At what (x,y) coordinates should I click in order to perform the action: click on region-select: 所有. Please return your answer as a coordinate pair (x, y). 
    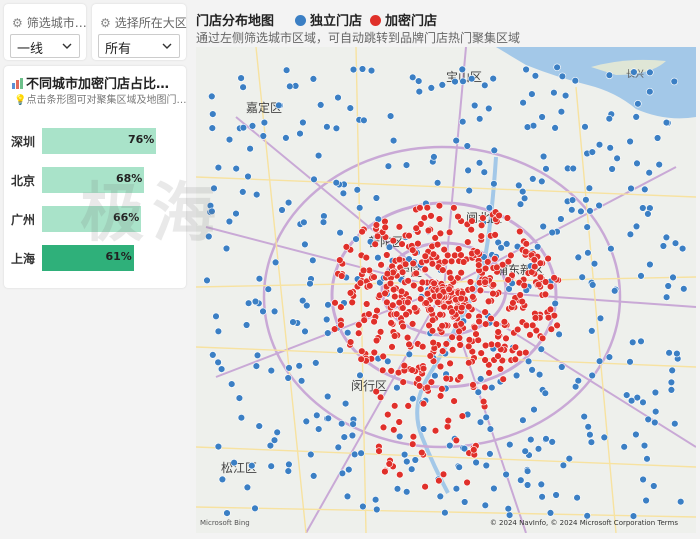
    Looking at the image, I should click on (139, 46).